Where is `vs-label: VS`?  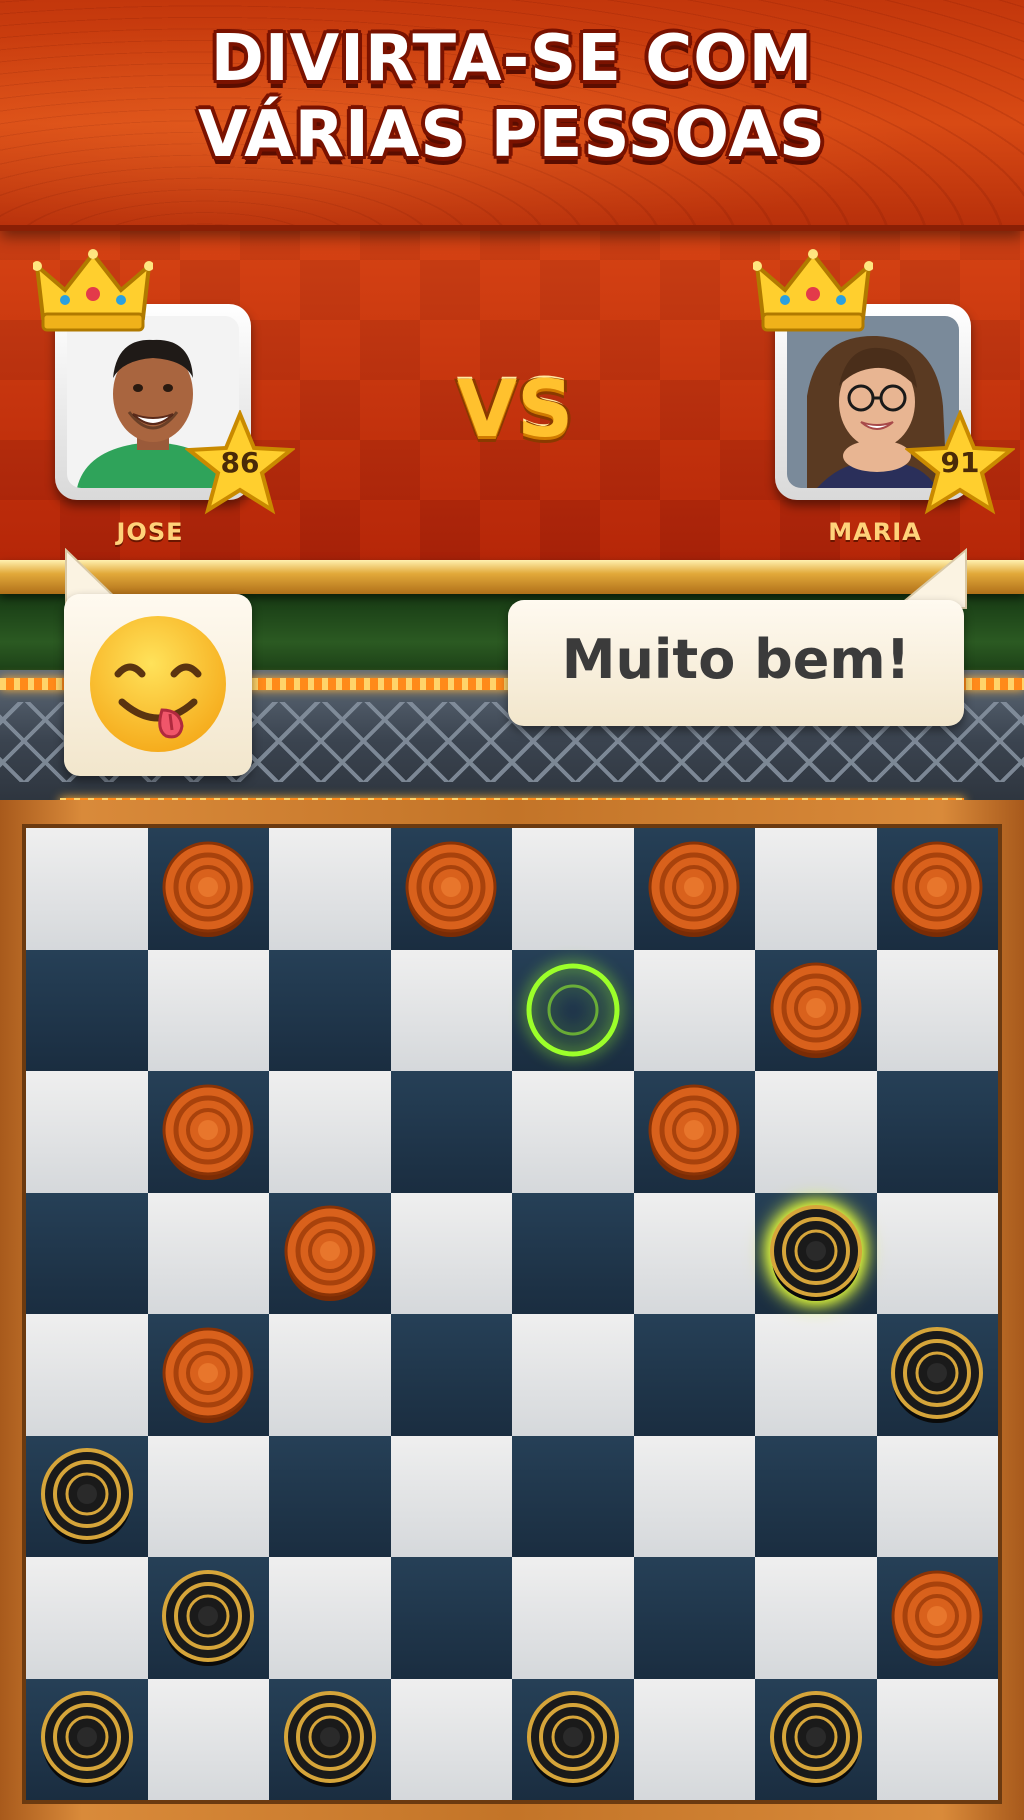 vs-label: VS is located at coordinates (515, 410).